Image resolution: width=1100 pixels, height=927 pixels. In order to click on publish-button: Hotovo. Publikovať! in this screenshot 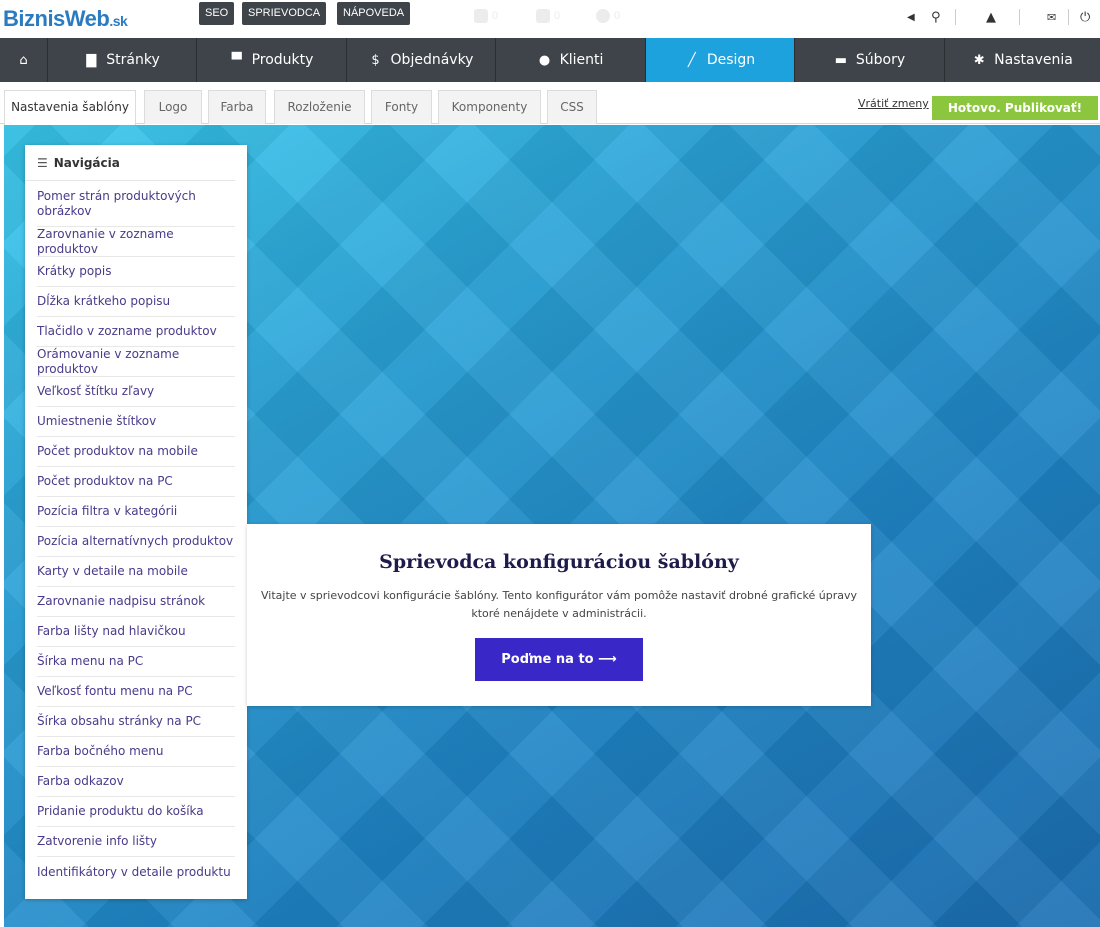, I will do `click(1015, 108)`.